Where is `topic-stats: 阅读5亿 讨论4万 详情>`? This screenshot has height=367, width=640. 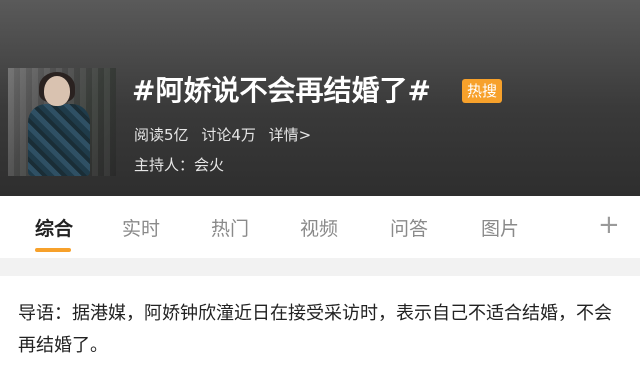
topic-stats: 阅读5亿 讨论4万 详情> is located at coordinates (226, 134).